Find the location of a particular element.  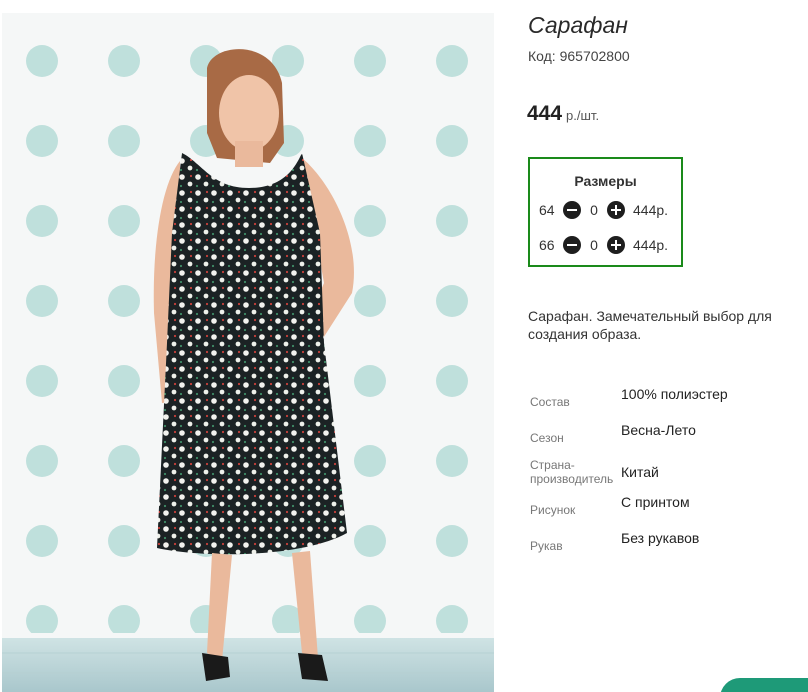

price-value: 444 is located at coordinates (545, 113).